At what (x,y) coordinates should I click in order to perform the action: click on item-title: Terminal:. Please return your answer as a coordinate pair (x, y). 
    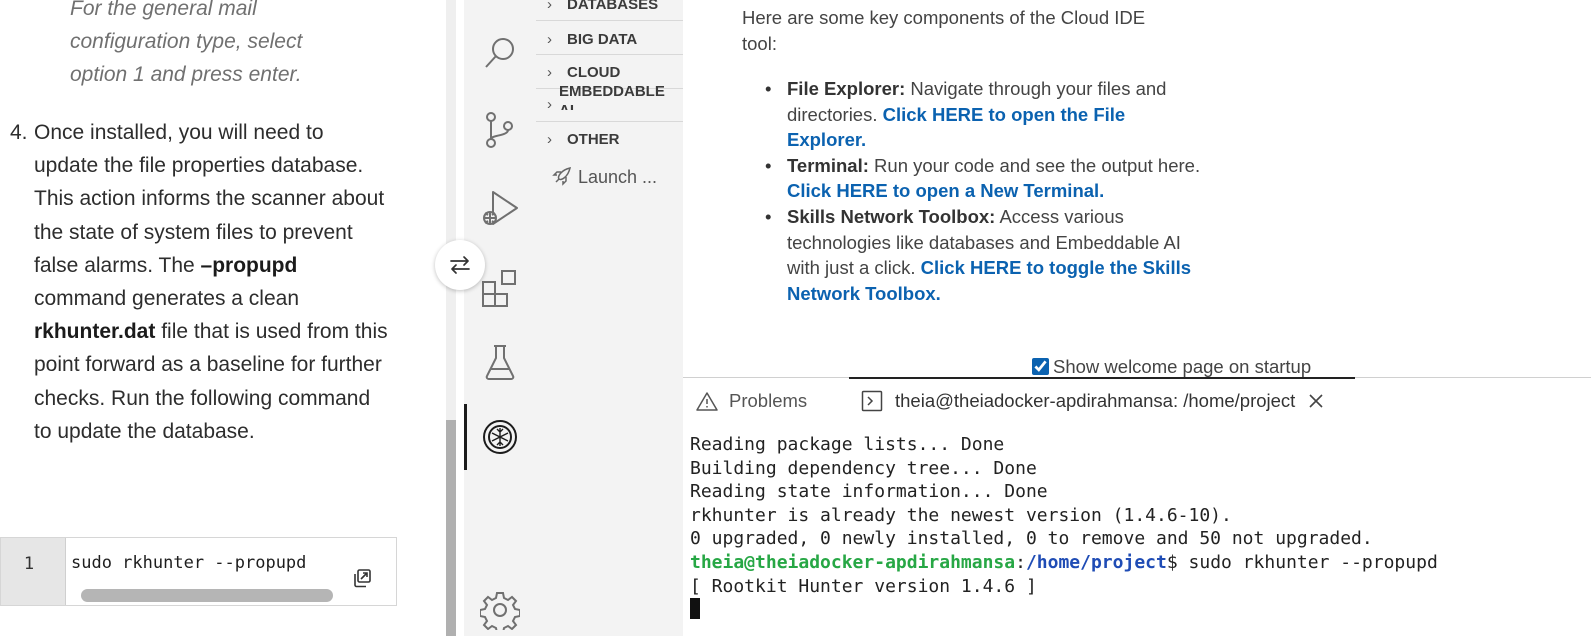
    Looking at the image, I should click on (828, 165).